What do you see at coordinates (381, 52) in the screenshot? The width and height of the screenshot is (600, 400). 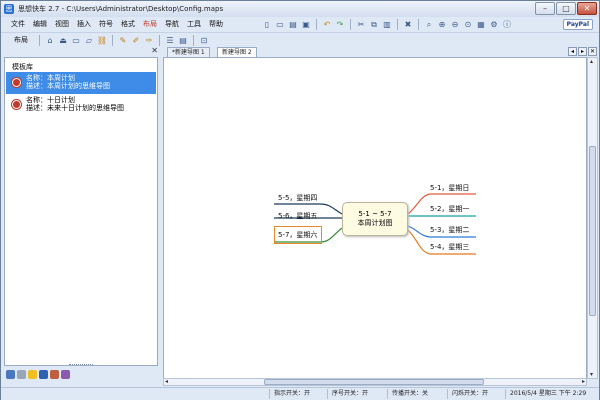 I see `document-tabs: *新建导图 1 新建导图 2 ◂ ▸ ✕` at bounding box center [381, 52].